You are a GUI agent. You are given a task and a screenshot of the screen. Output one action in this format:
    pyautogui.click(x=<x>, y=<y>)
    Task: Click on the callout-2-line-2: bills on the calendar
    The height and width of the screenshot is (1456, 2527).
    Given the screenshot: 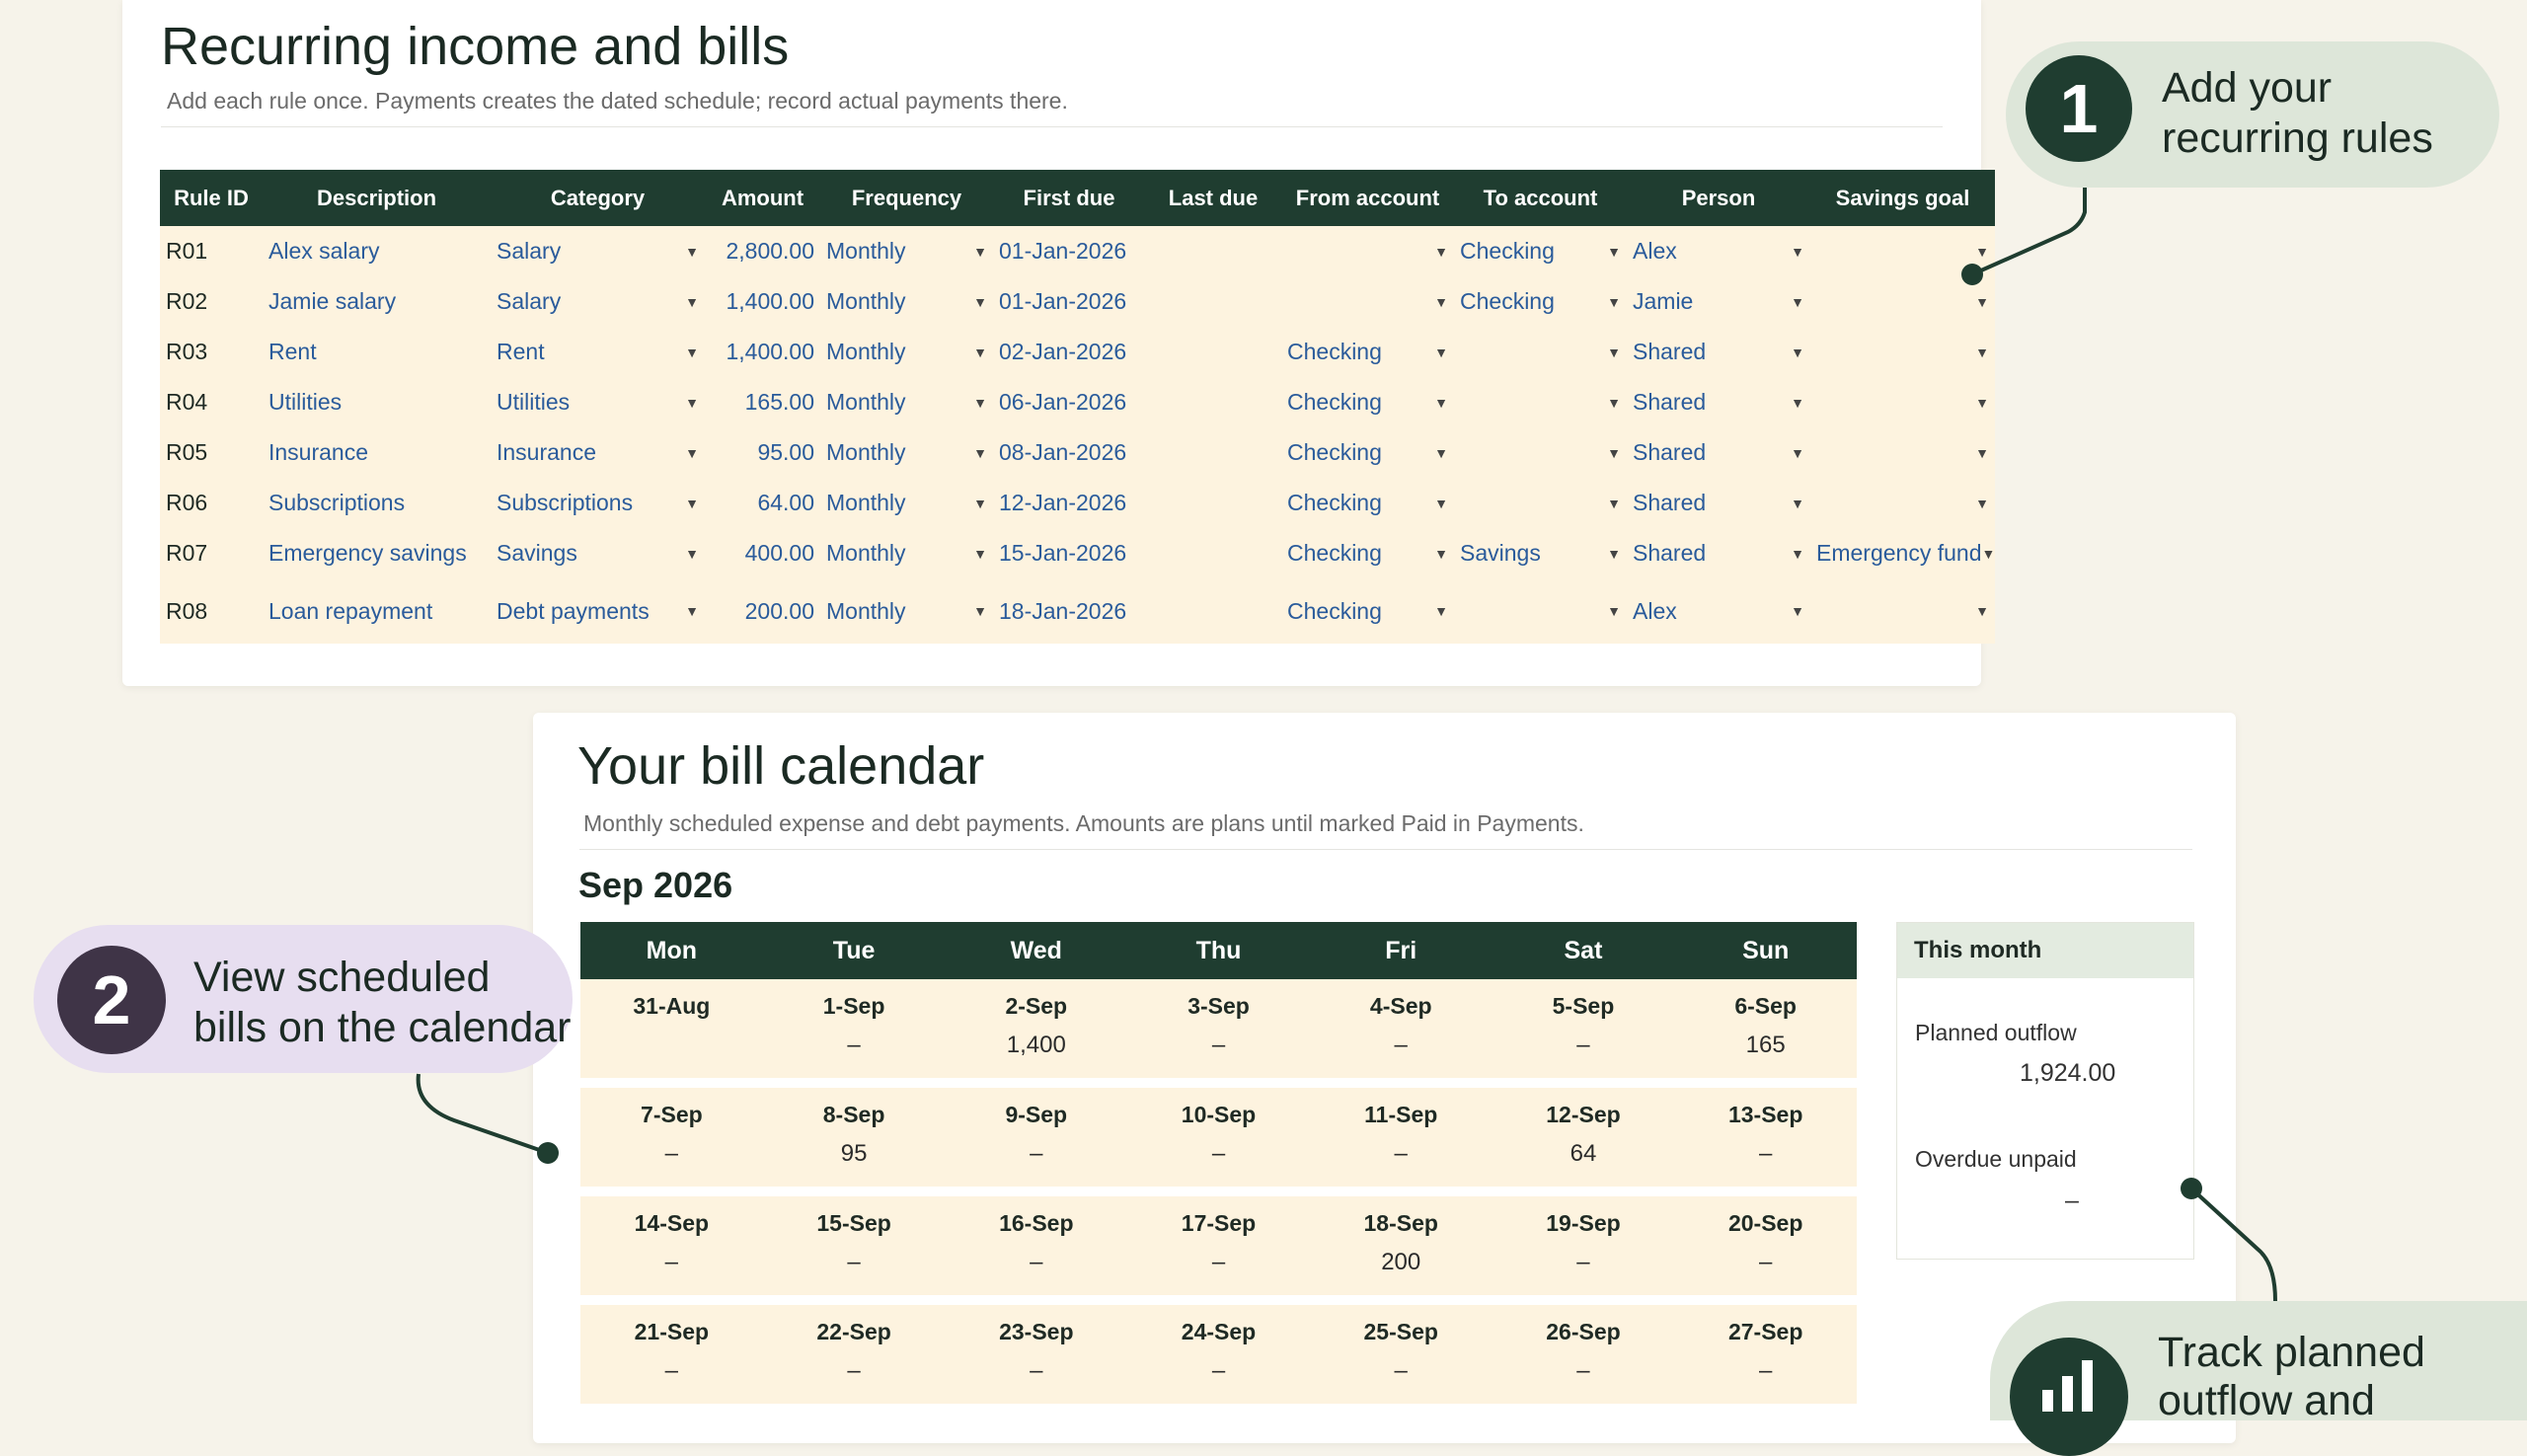 What is the action you would take?
    pyautogui.click(x=382, y=1027)
    